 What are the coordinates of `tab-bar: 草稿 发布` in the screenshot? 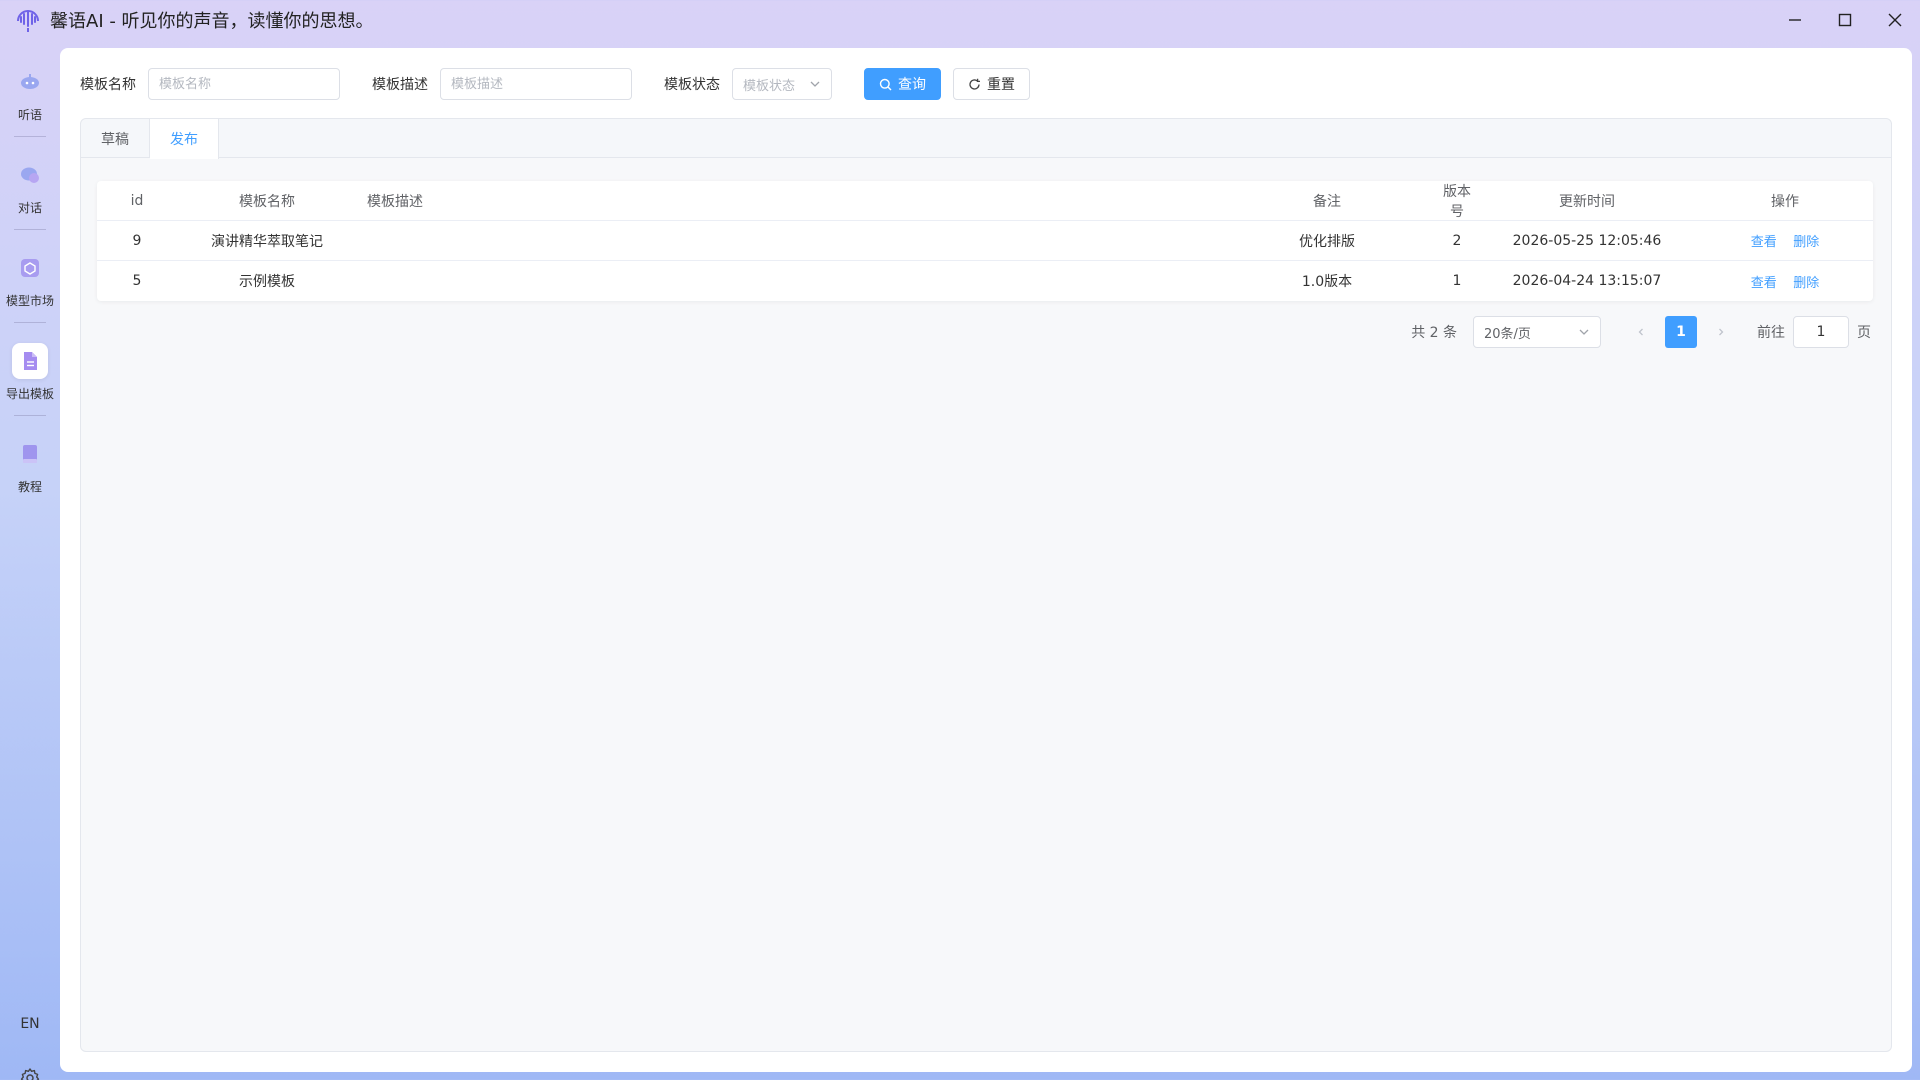 It's located at (986, 139).